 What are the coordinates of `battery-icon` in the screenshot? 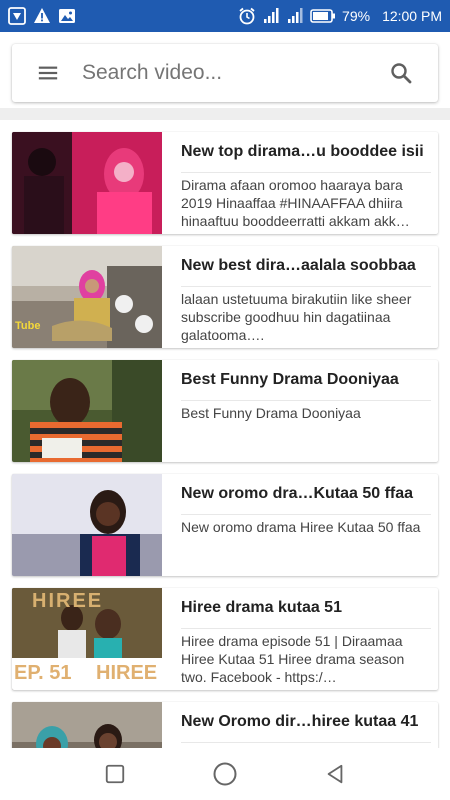 It's located at (323, 16).